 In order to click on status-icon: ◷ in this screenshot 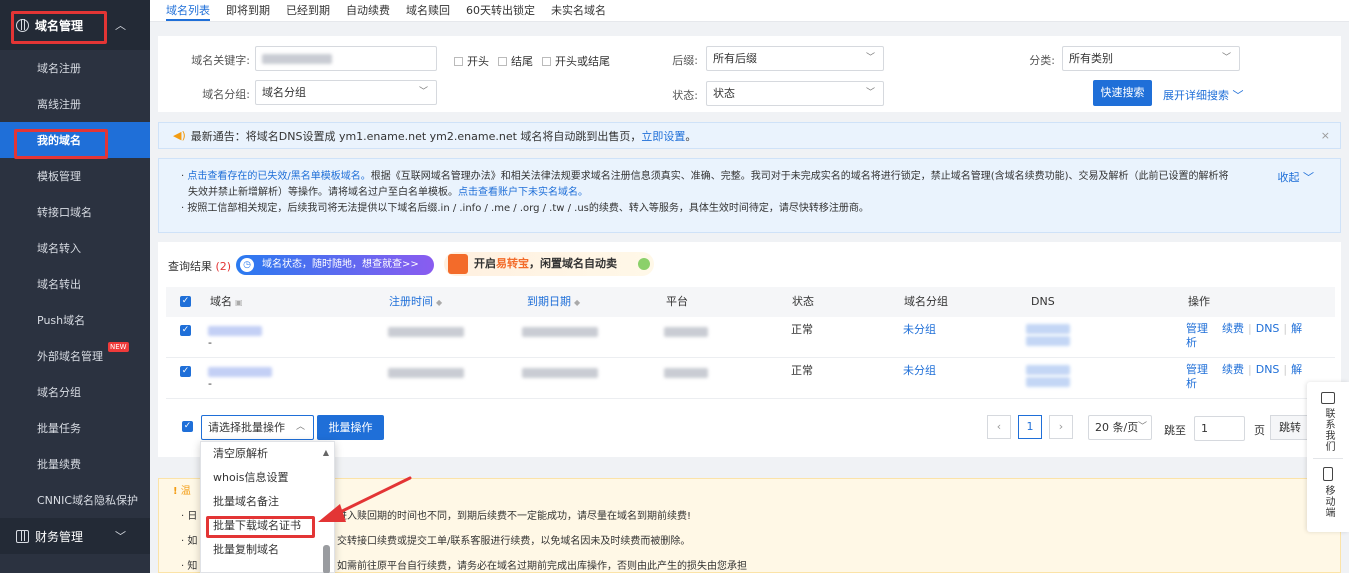, I will do `click(247, 265)`.